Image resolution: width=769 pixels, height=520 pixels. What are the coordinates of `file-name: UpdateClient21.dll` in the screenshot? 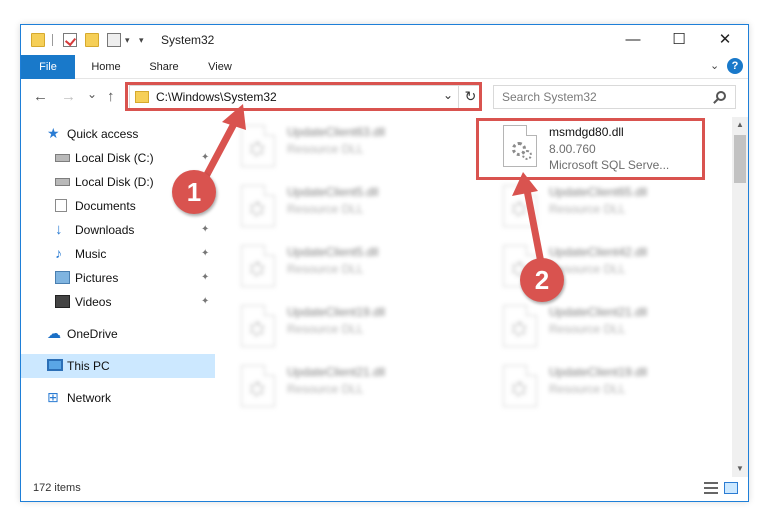 It's located at (336, 372).